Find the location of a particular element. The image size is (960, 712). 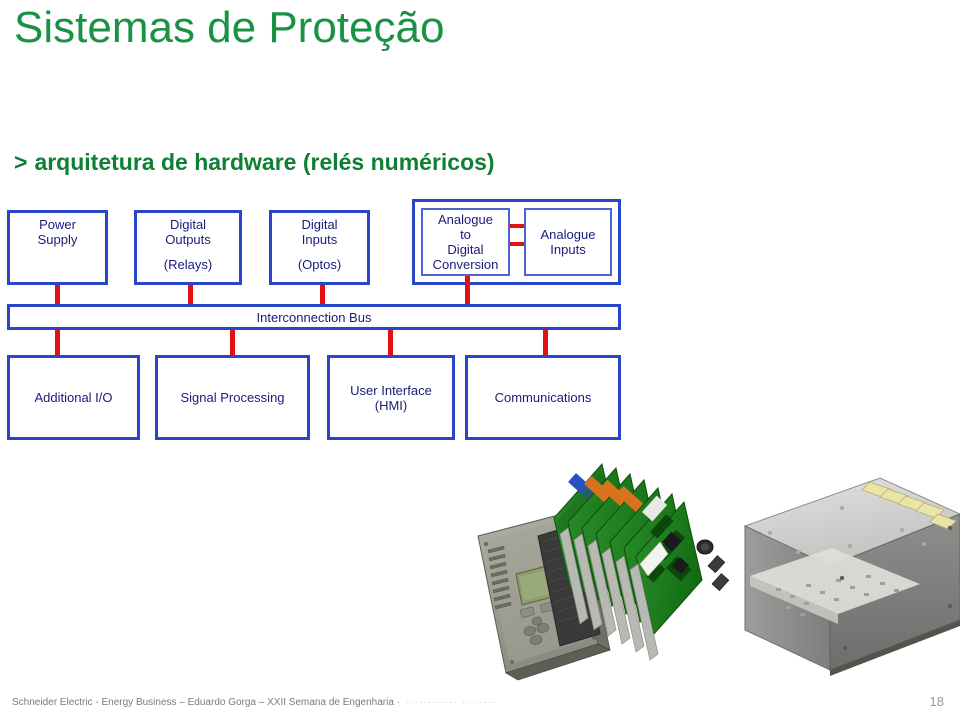

connector-bus-to-communications is located at coordinates (545, 342).